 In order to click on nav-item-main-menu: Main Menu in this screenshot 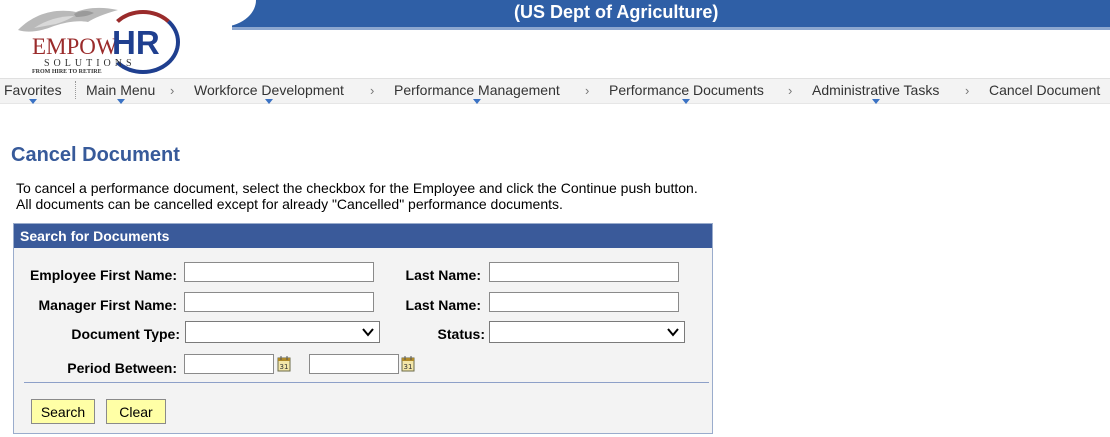, I will do `click(121, 93)`.